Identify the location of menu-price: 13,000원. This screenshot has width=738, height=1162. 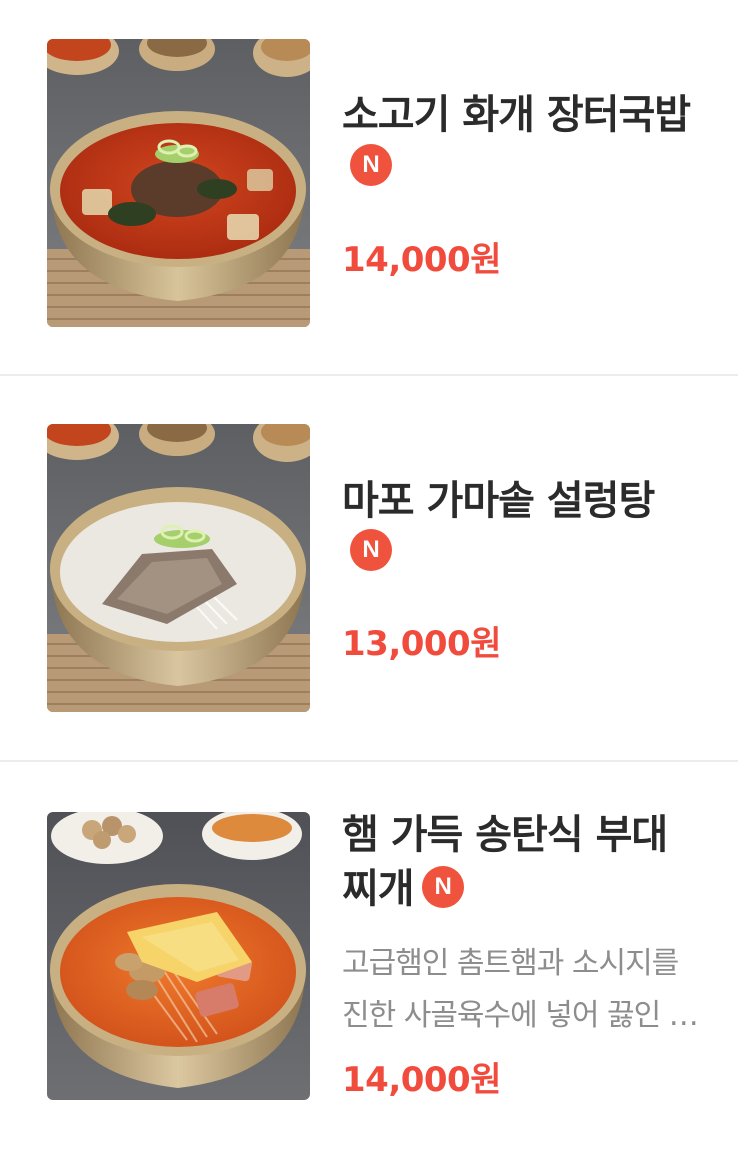
(421, 644).